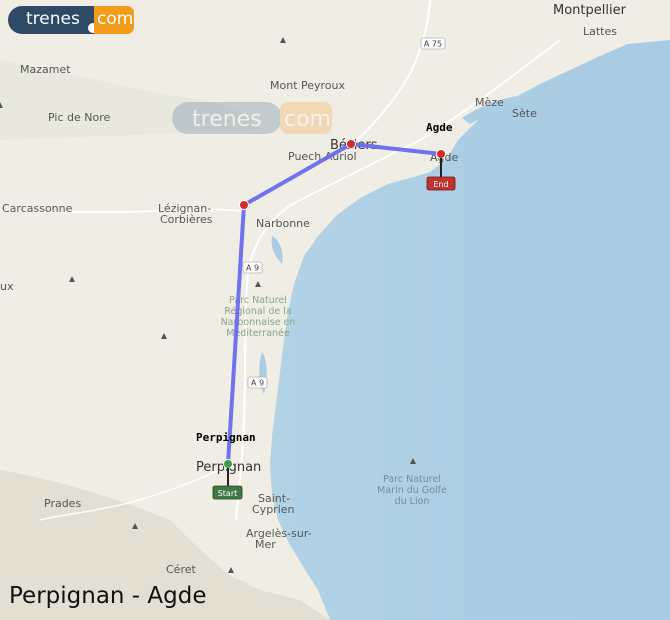 The width and height of the screenshot is (670, 620). I want to click on road-label-a9-top: A 9, so click(252, 268).